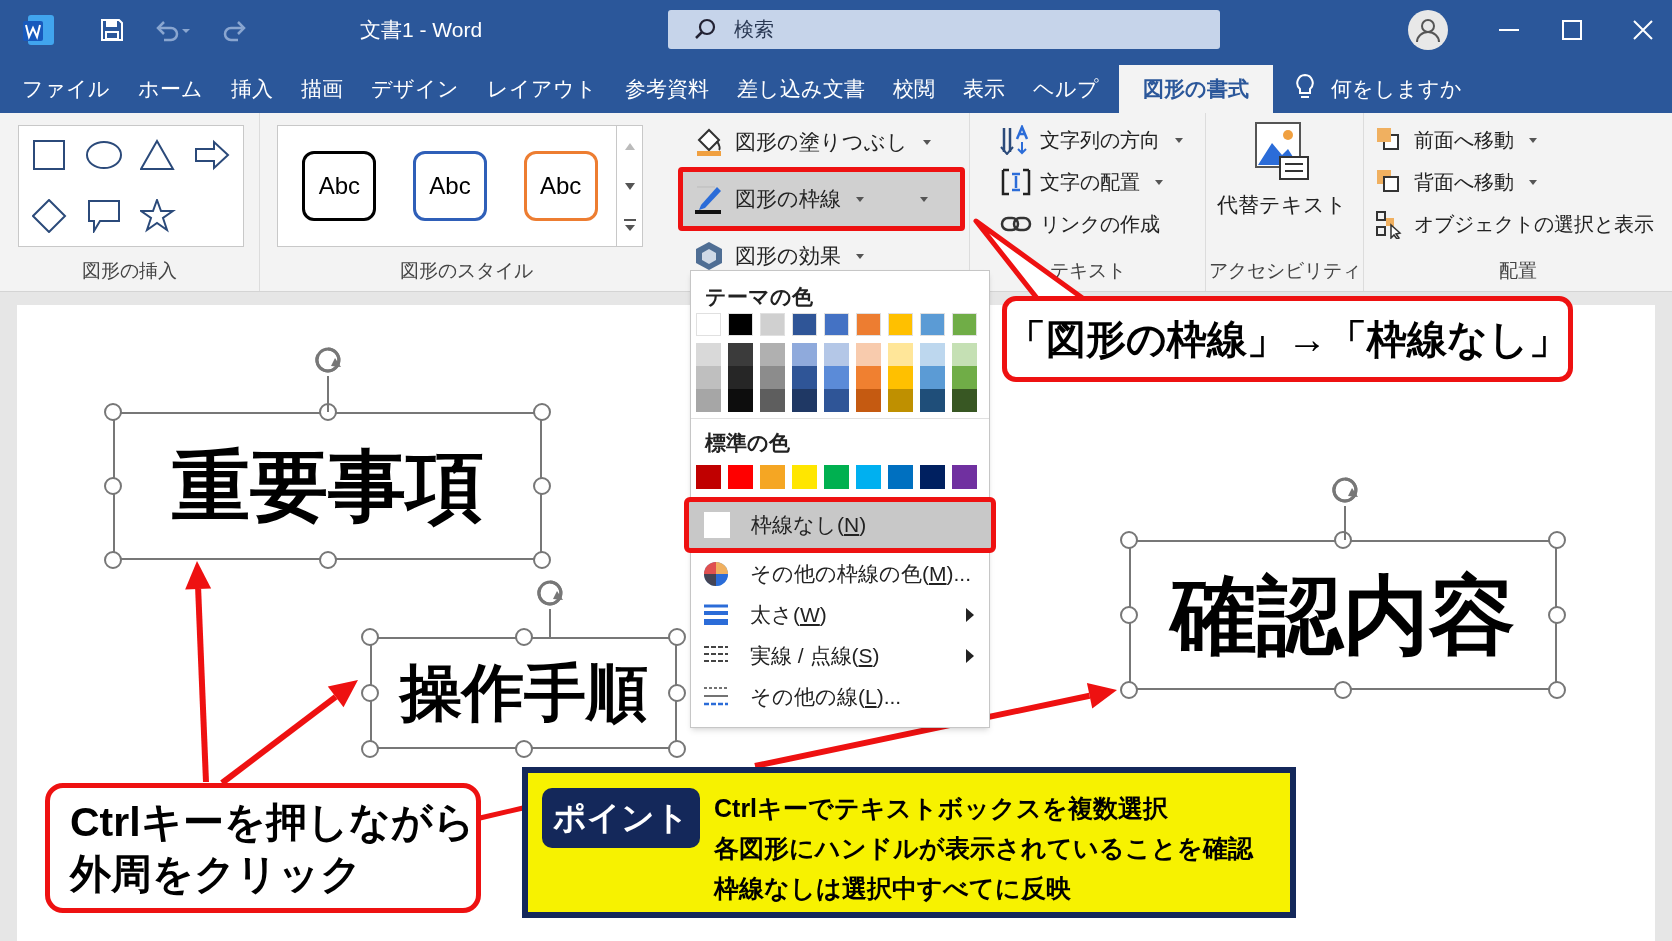  I want to click on leader-line, so click(501, 813).